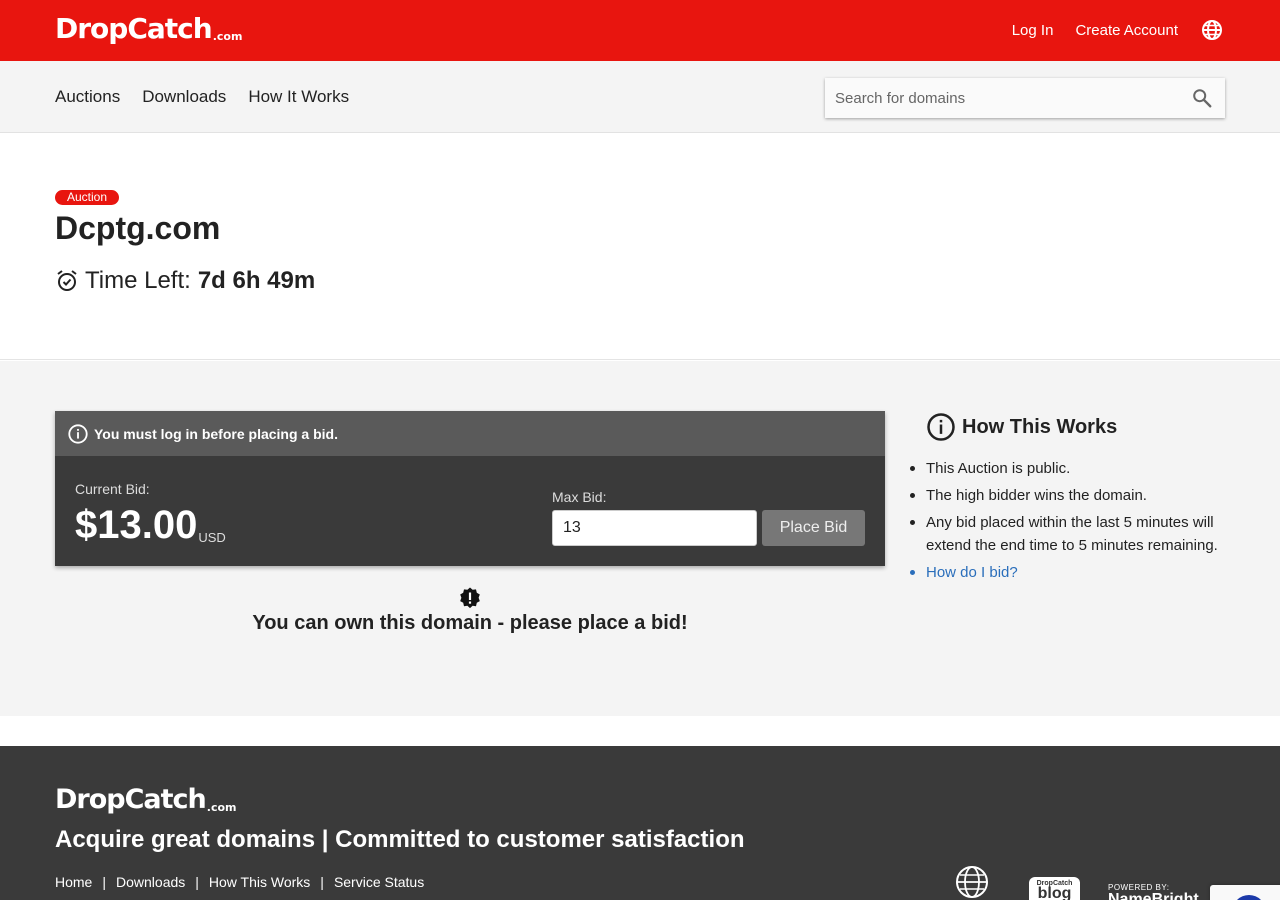 The width and height of the screenshot is (1280, 900). I want to click on search-box, so click(1025, 98).